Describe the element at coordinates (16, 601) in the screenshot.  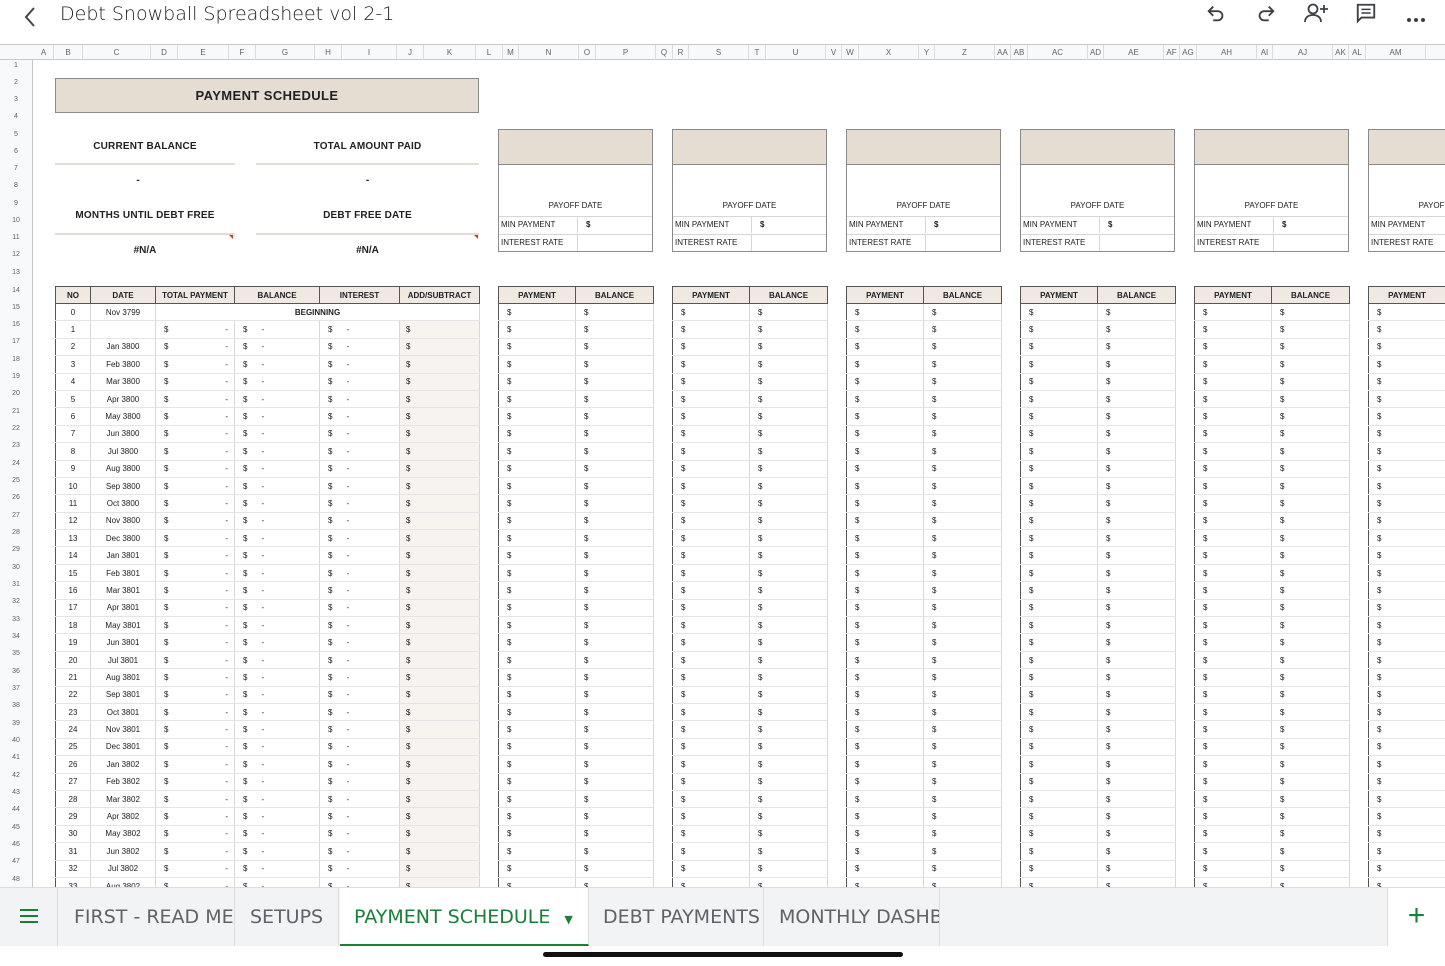
I see `row-header: 32` at that location.